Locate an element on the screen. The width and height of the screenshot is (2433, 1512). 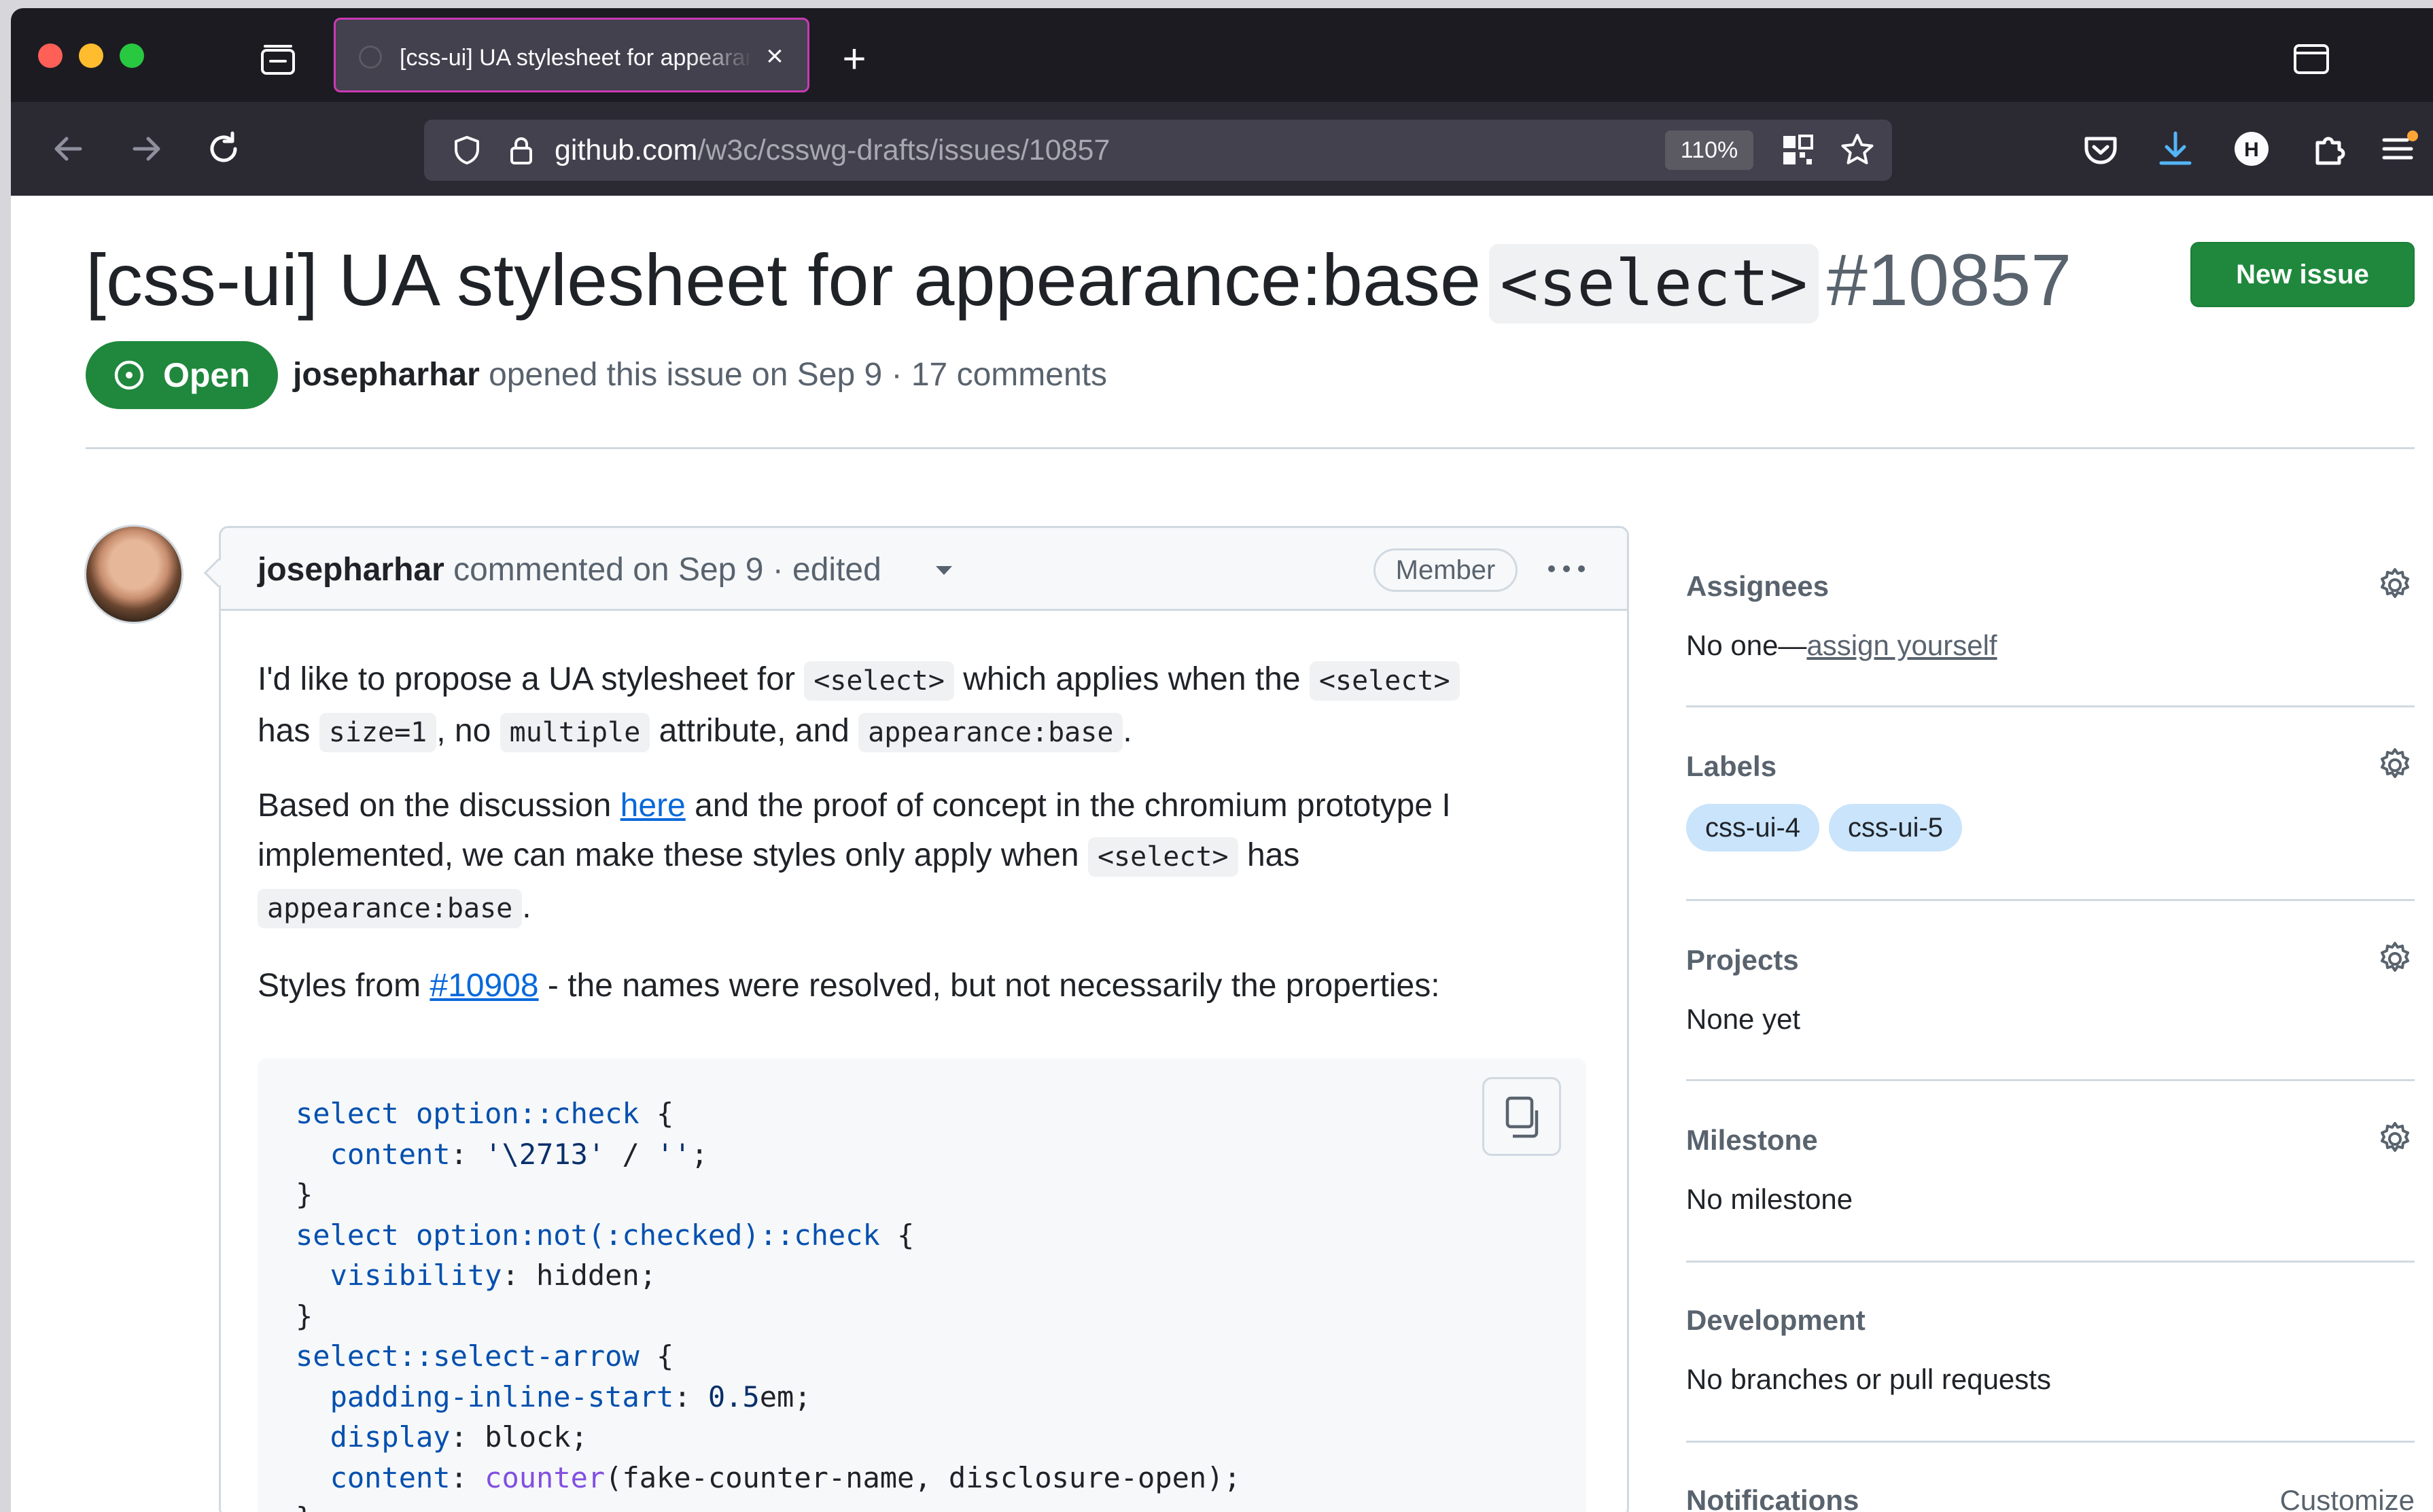
p1-text-e: attribute, and is located at coordinates (754, 731).